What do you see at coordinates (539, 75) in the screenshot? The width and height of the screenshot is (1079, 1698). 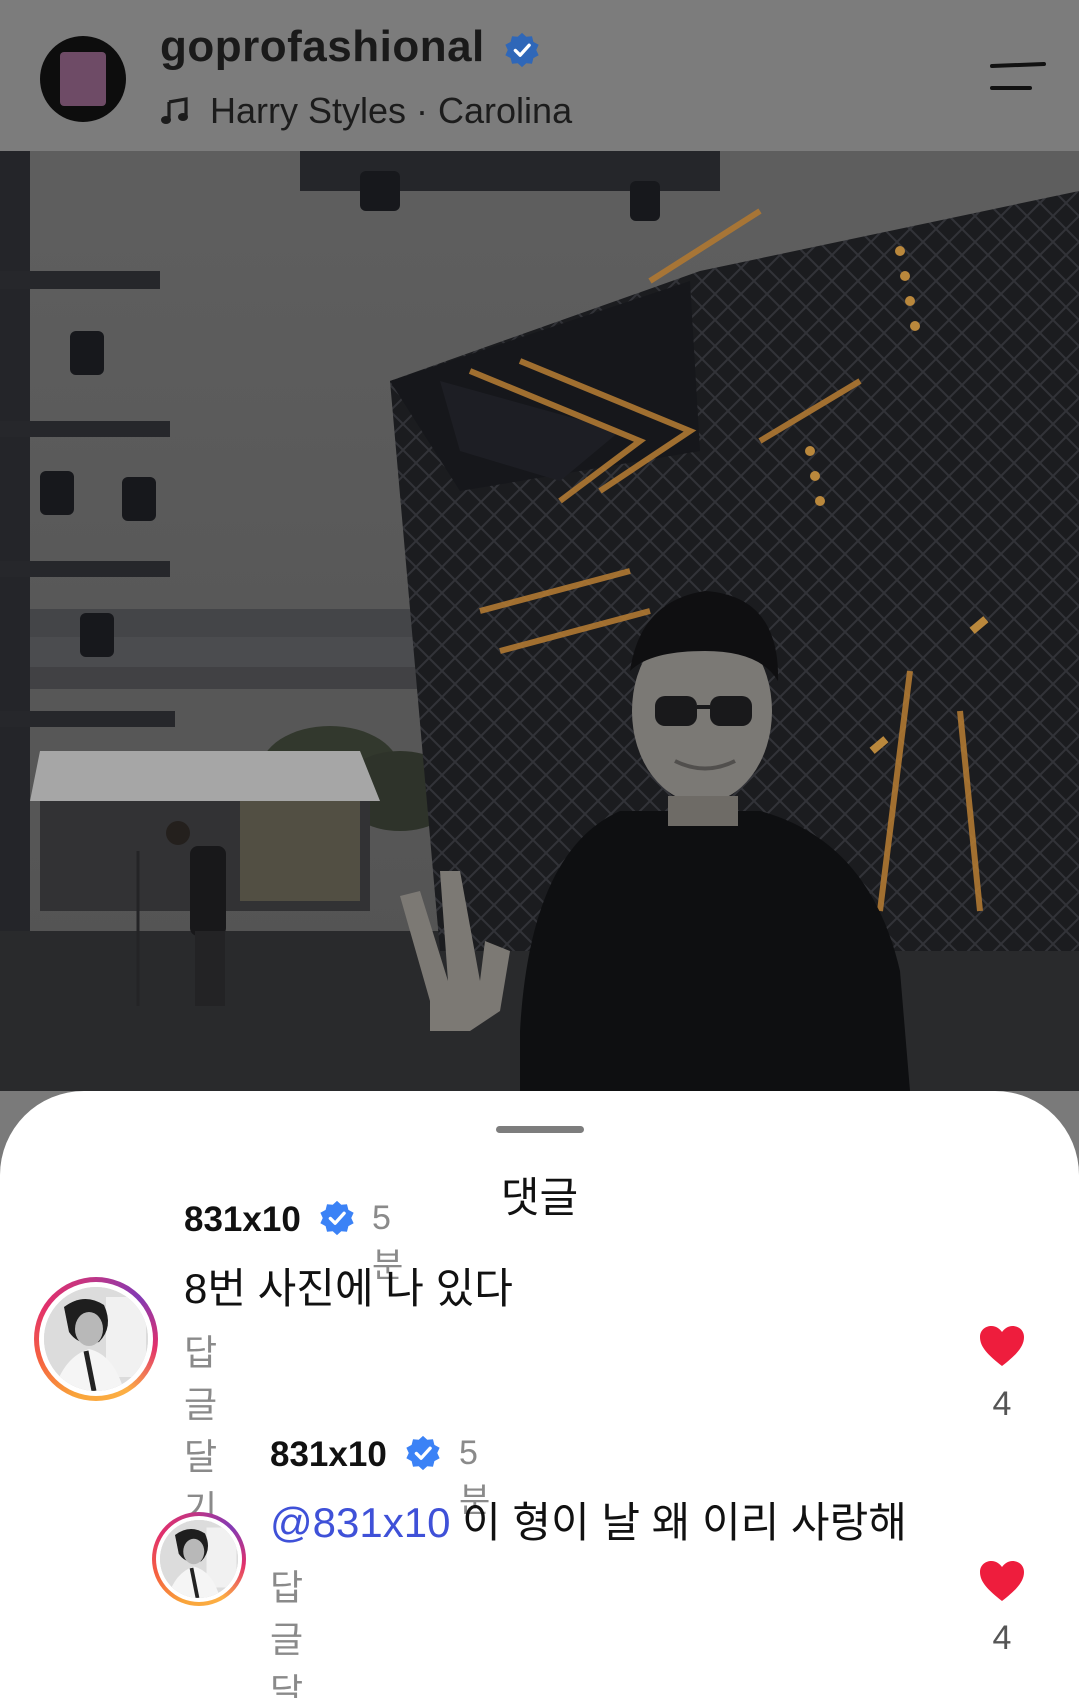 I see `story-header: goprofashional Harry Styles · Carolina` at bounding box center [539, 75].